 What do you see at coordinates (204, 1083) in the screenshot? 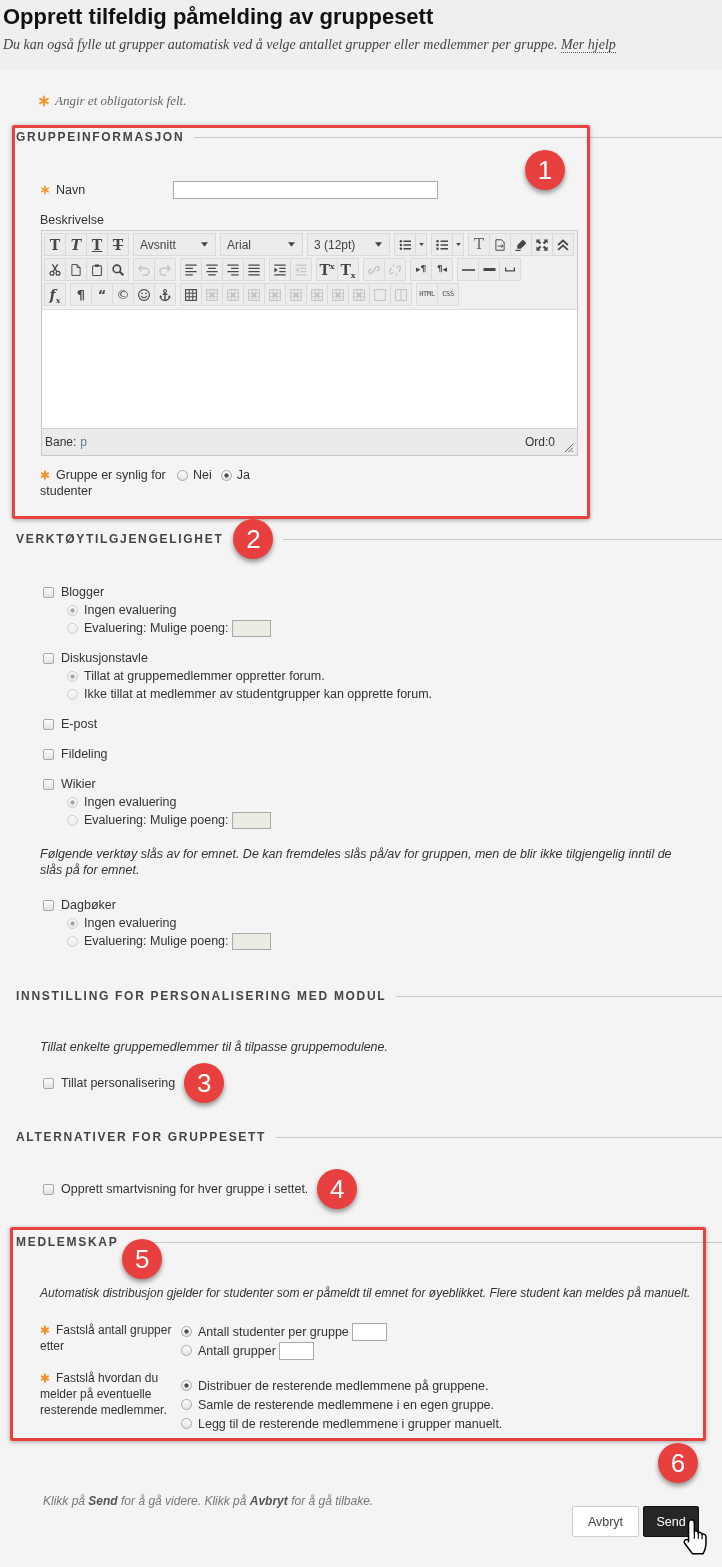
I see `step-badge: 3` at bounding box center [204, 1083].